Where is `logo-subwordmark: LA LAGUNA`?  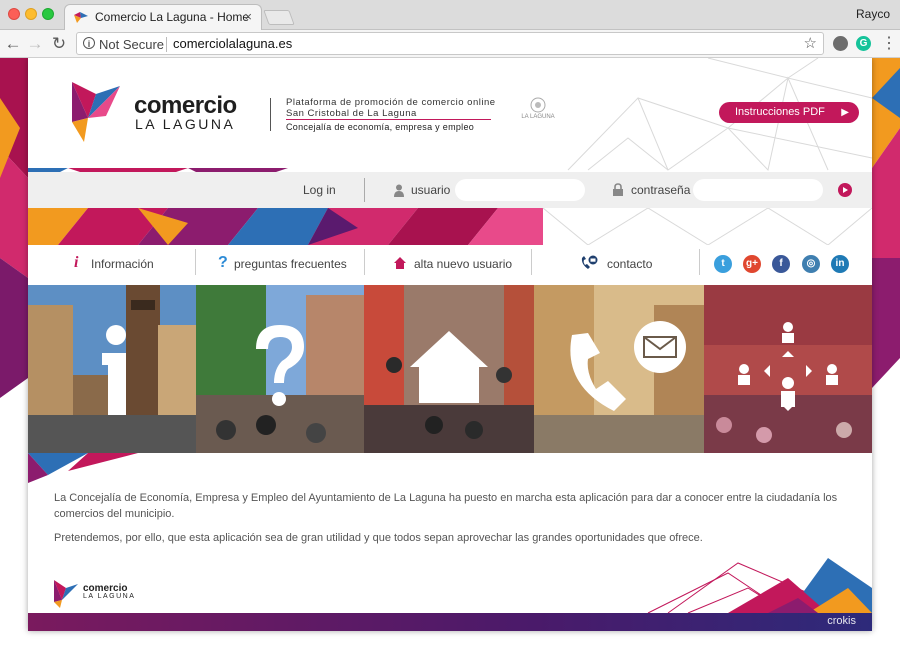 logo-subwordmark: LA LAGUNA is located at coordinates (185, 124).